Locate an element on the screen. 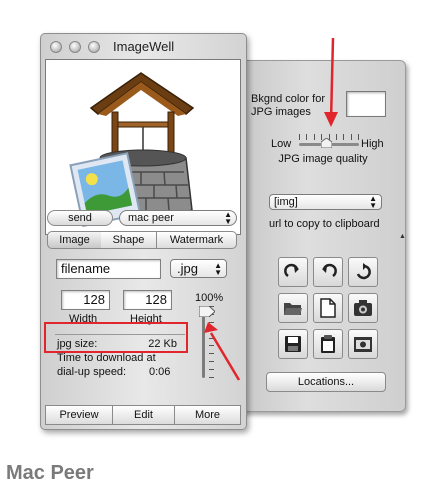  caption-text: Mac Peer is located at coordinates (50, 473).